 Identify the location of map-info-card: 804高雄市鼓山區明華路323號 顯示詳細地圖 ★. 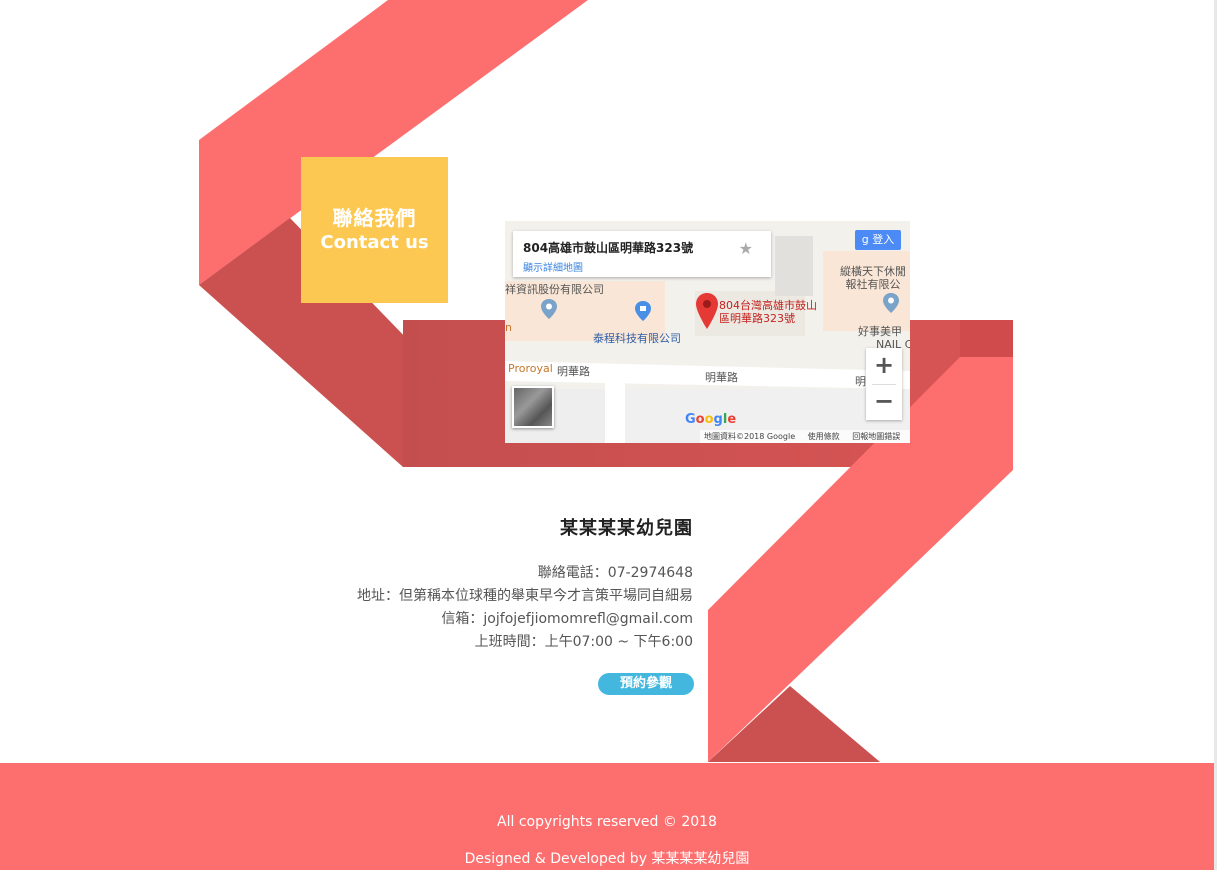
(642, 254).